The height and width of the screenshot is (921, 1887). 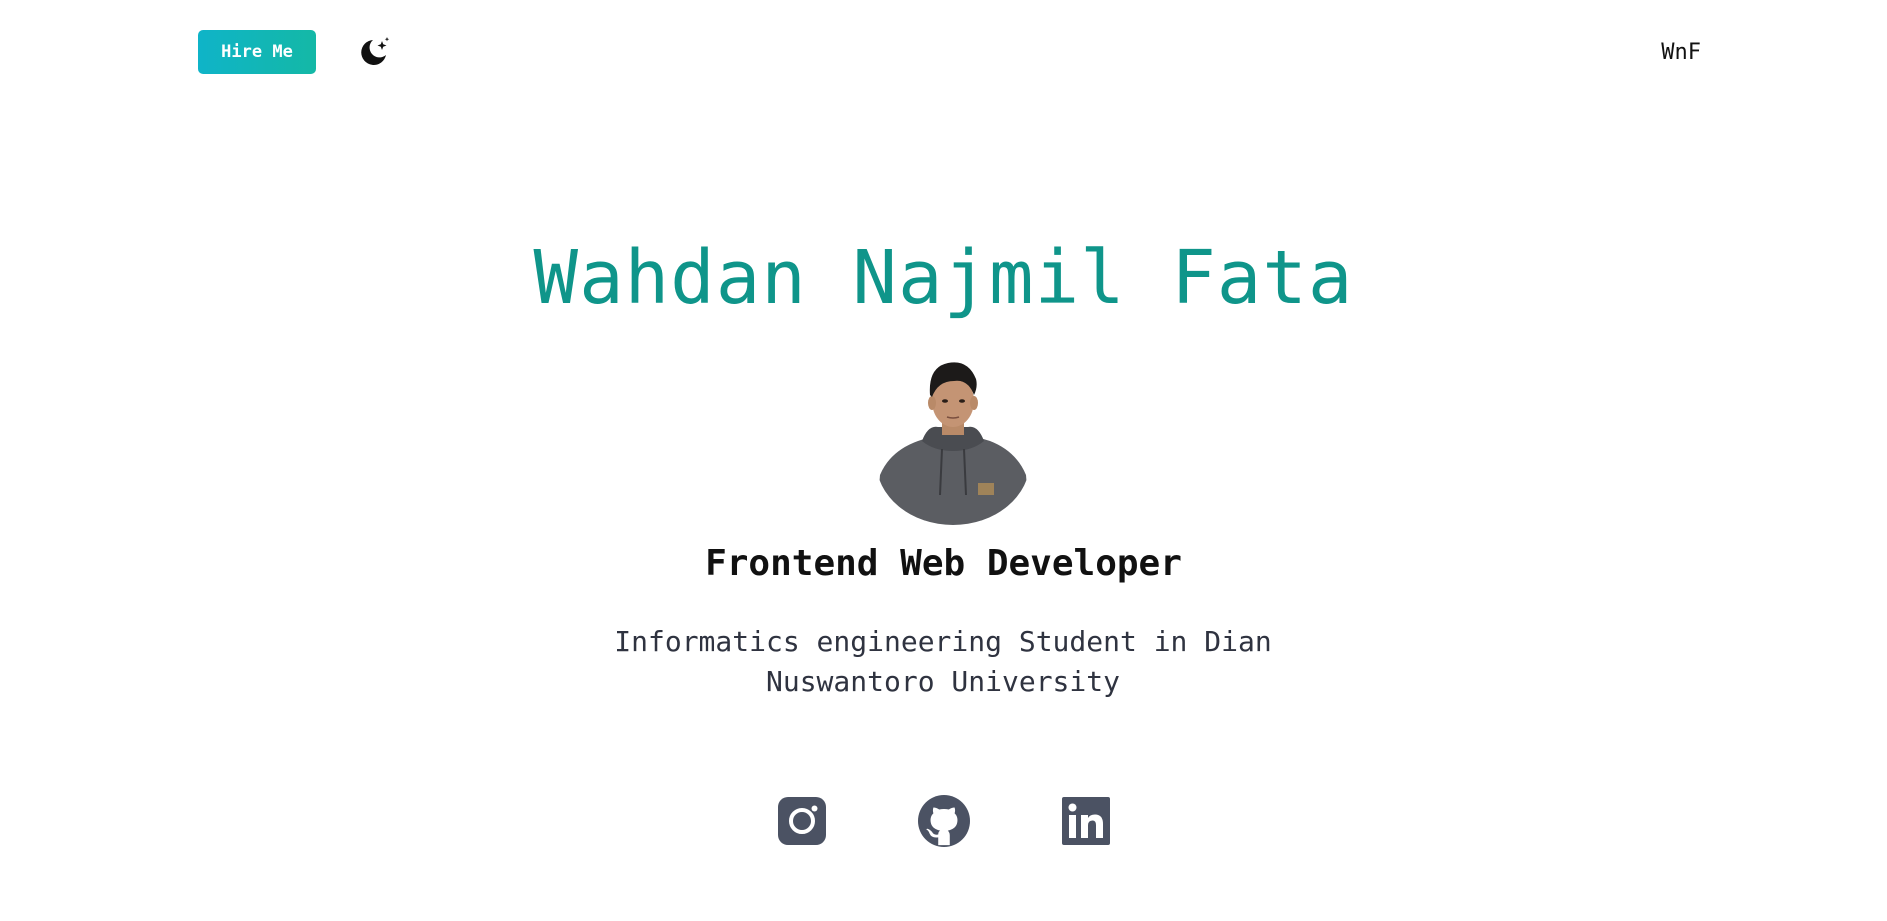 I want to click on linkedin-link, so click(x=1086, y=821).